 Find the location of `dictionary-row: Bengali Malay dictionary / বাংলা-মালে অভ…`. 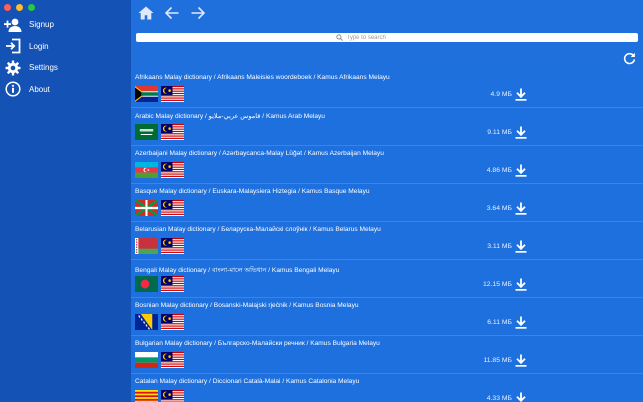

dictionary-row: Bengali Malay dictionary / বাংলা-মালে অভ… is located at coordinates (387, 279).